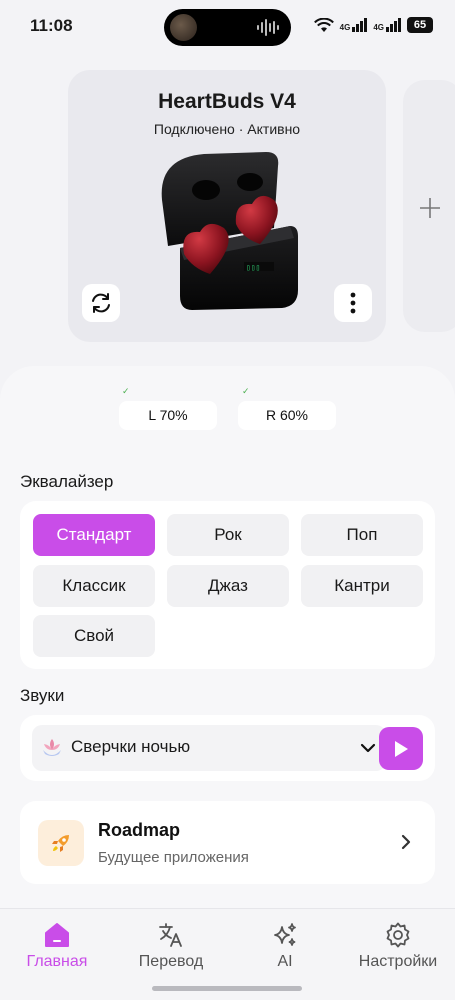 The width and height of the screenshot is (455, 1000). I want to click on more-options-button, so click(353, 303).